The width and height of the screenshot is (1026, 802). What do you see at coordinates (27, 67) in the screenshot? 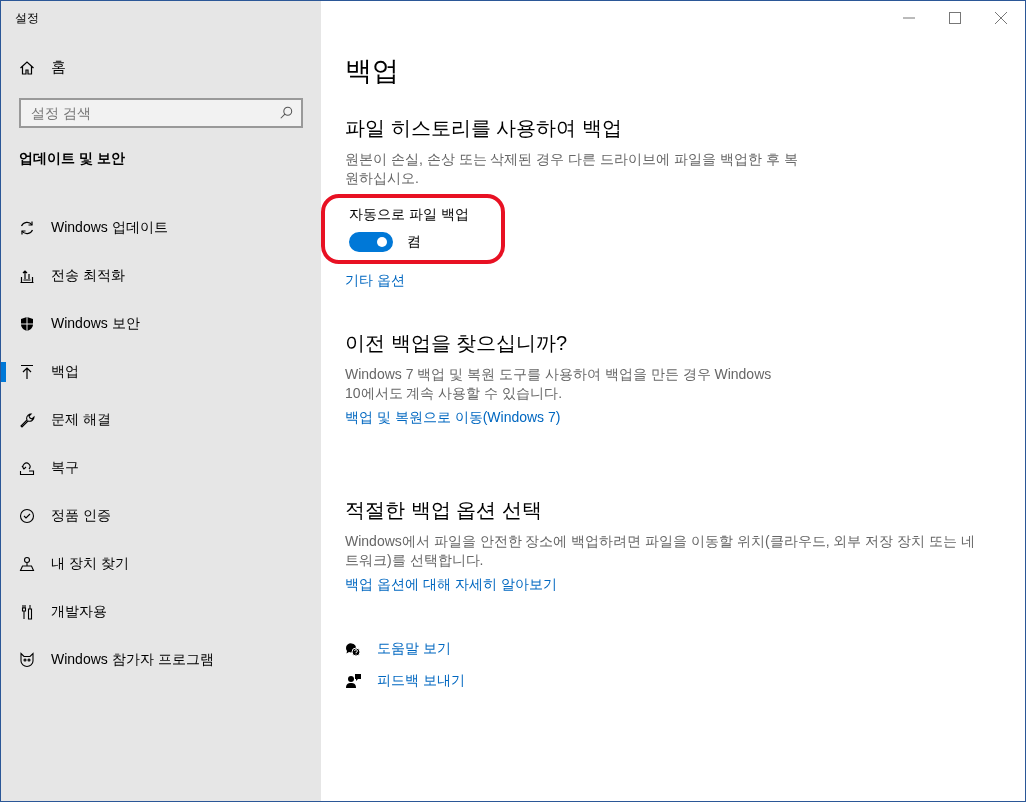
I see `home-icon` at bounding box center [27, 67].